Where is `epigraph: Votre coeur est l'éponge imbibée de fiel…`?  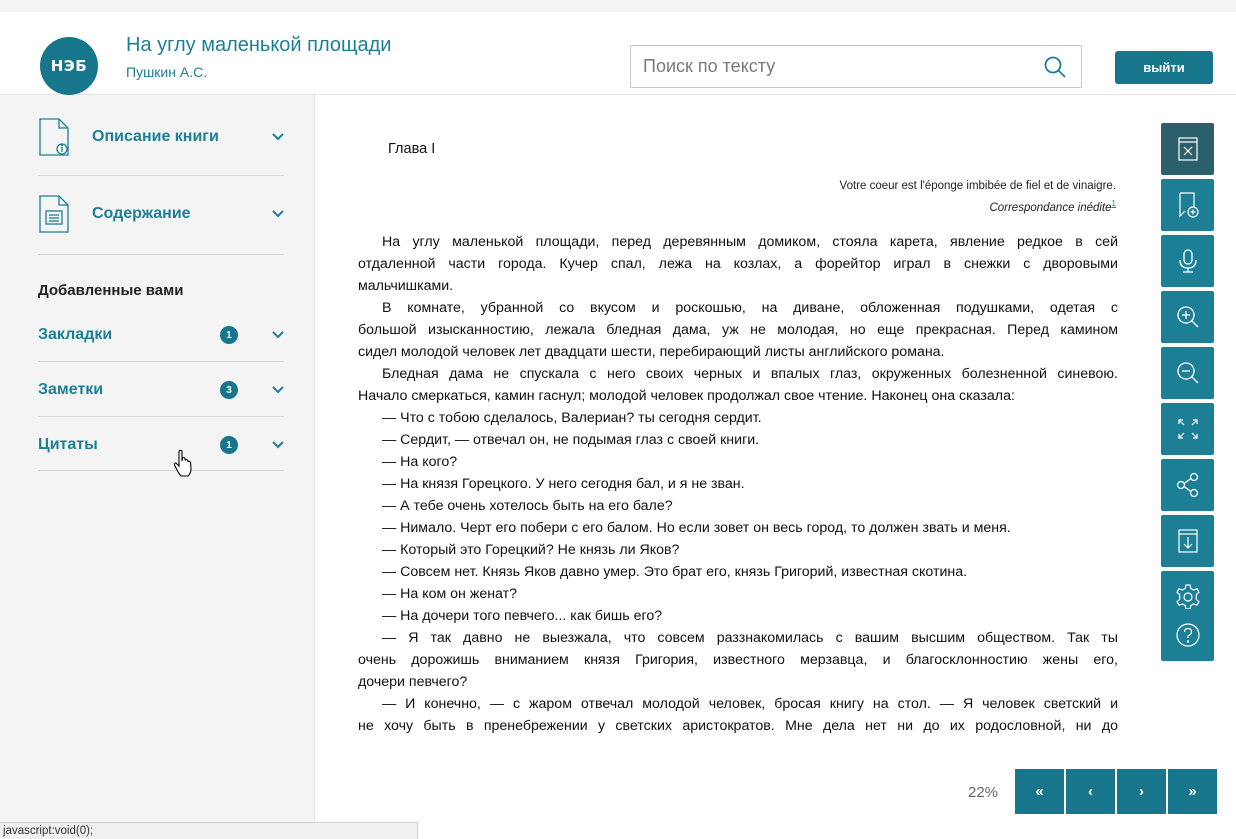 epigraph: Votre coeur est l'éponge imbibée de fiel… is located at coordinates (978, 197).